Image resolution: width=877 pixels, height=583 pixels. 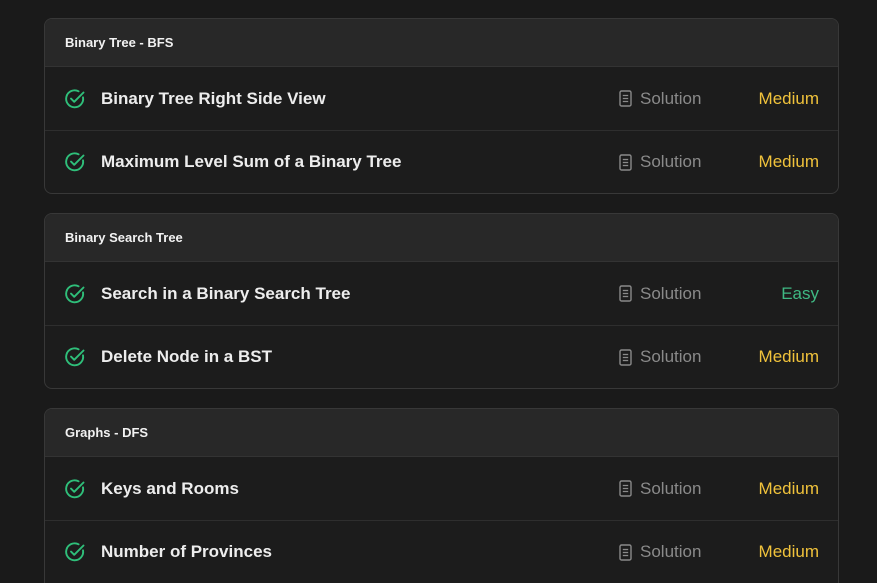 What do you see at coordinates (107, 432) in the screenshot?
I see `group-title: Graphs - DFS` at bounding box center [107, 432].